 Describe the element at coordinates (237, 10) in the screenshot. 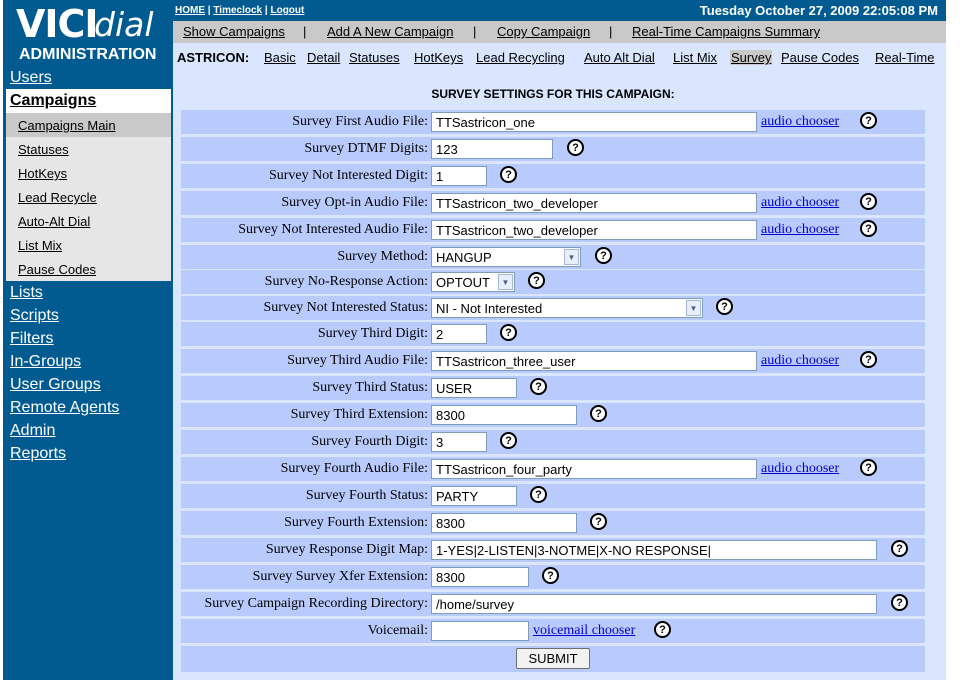

I see `timeclock-link: Timeclock` at that location.